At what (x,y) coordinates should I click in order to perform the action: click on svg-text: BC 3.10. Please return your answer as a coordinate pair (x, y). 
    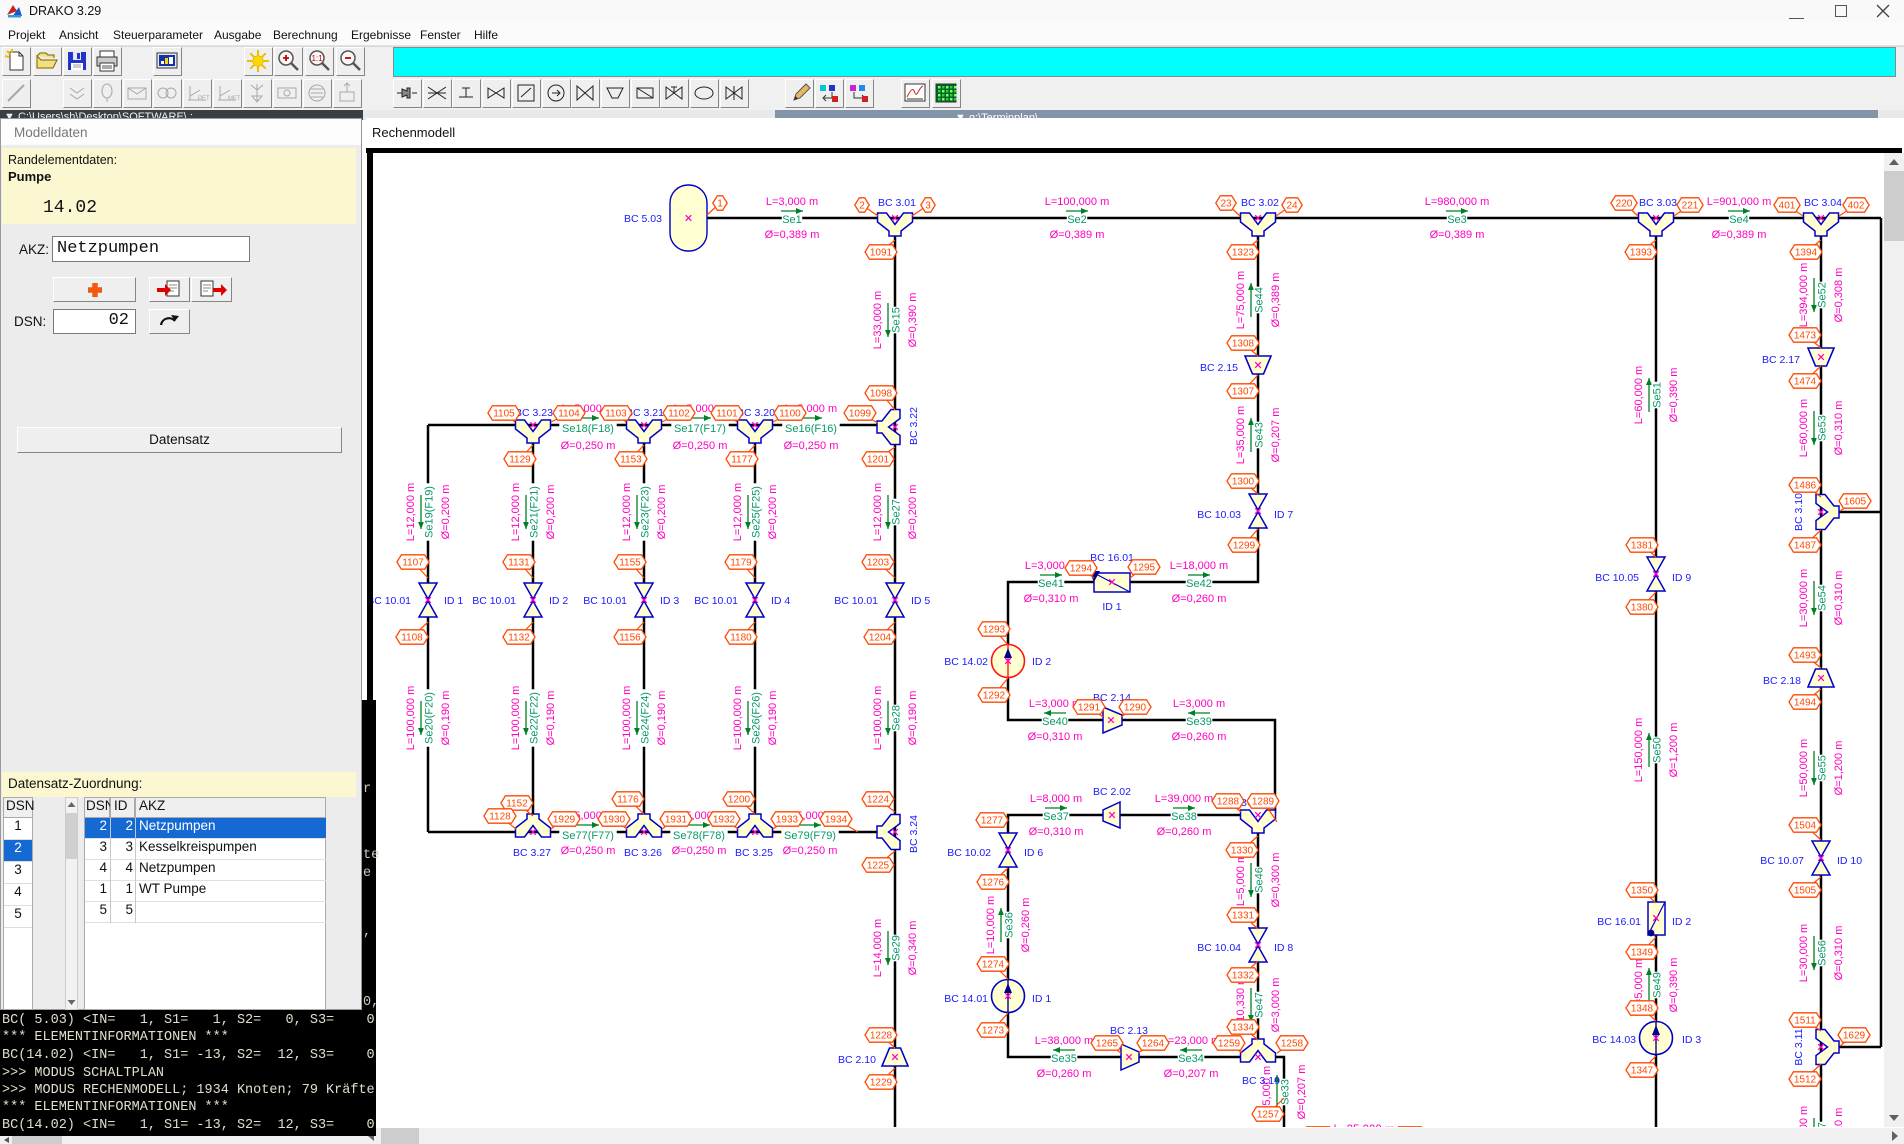
    Looking at the image, I should click on (1799, 512).